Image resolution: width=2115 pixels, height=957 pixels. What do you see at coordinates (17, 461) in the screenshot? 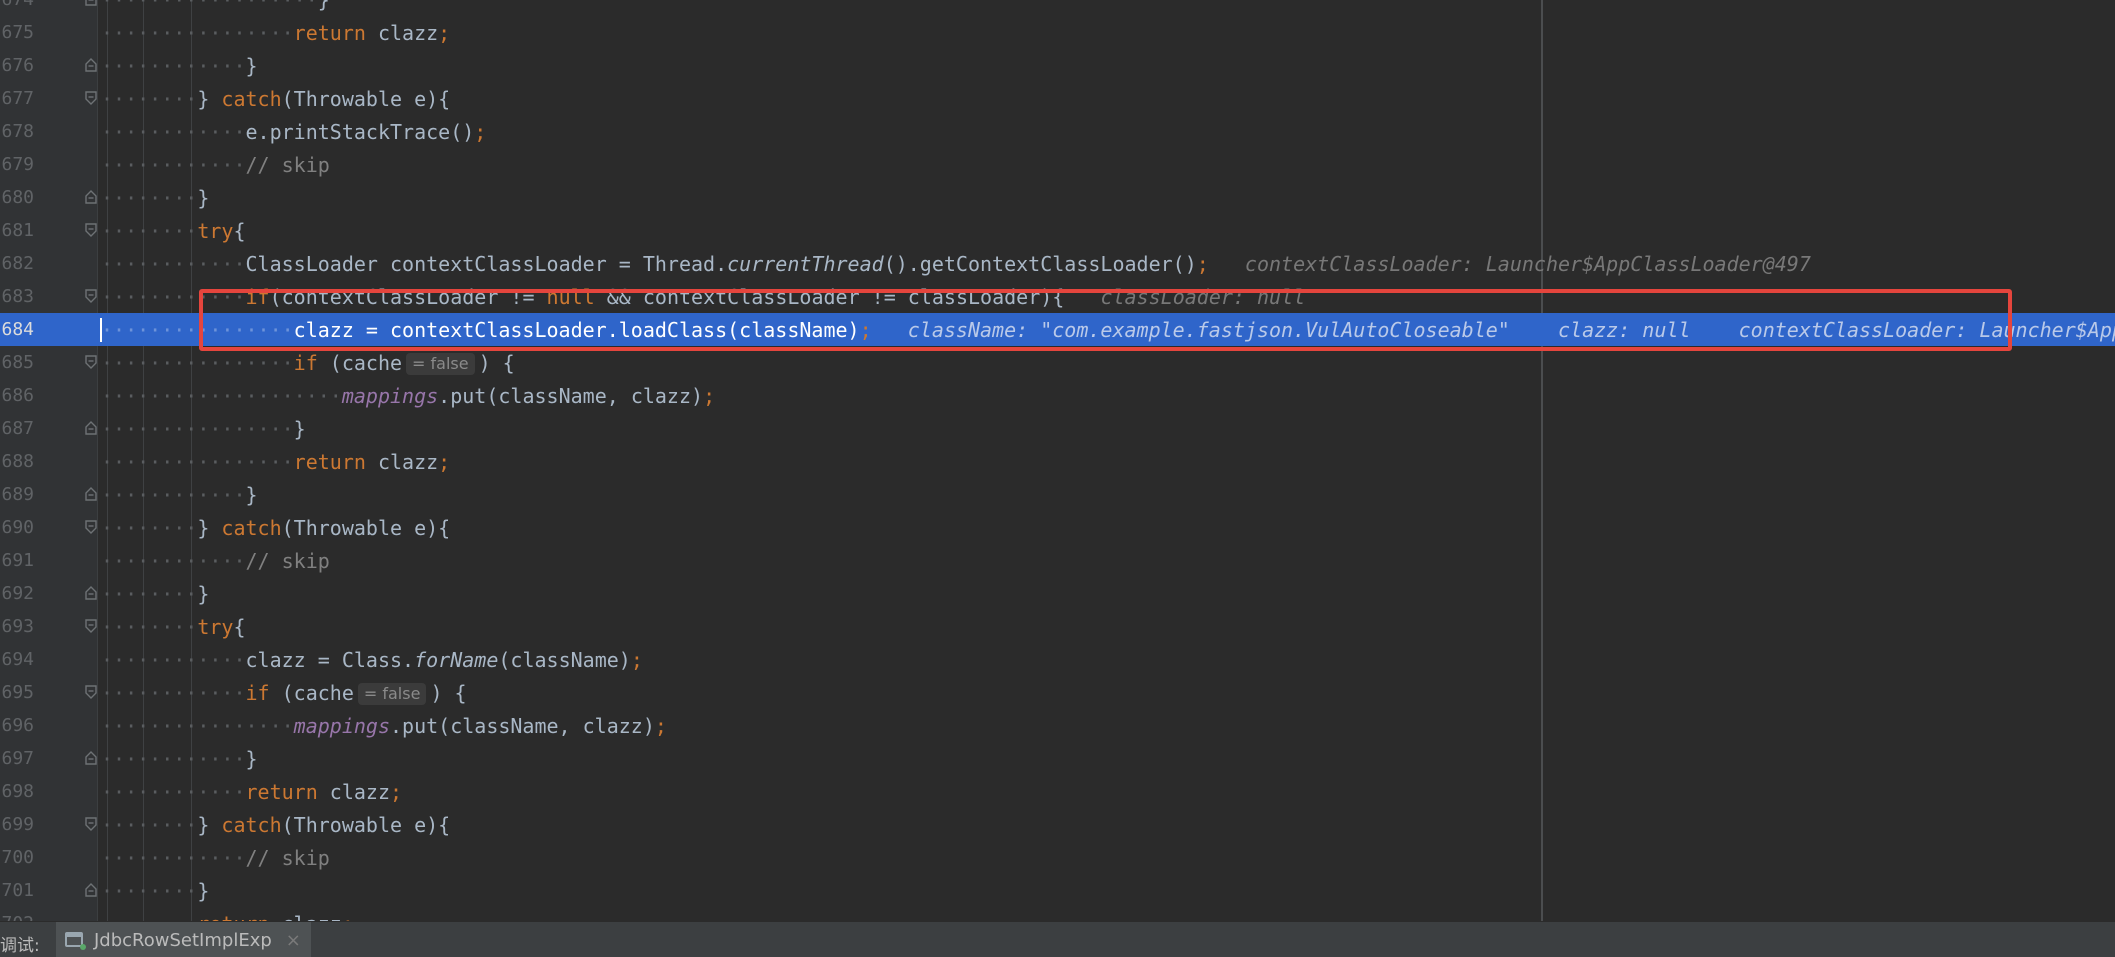
I see `line-number: 688` at bounding box center [17, 461].